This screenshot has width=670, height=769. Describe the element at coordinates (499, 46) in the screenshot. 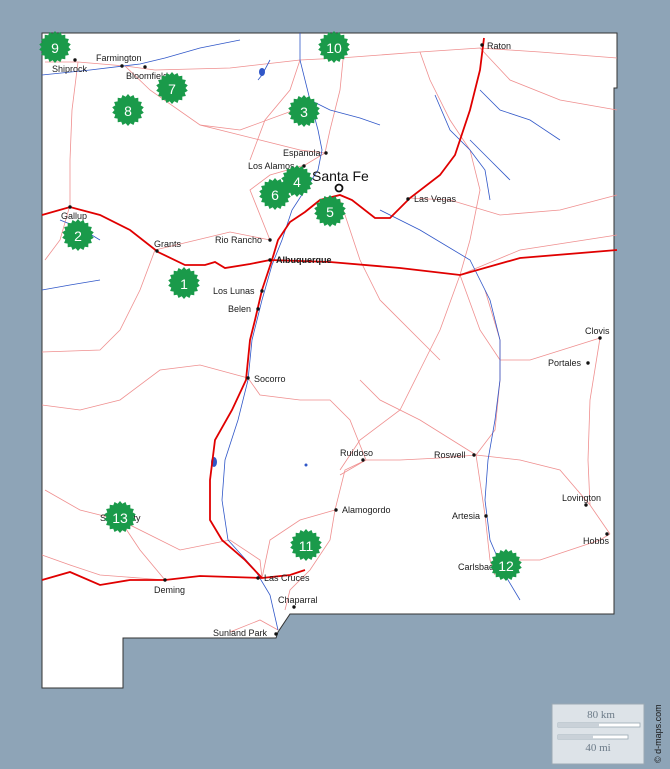

I see `city-label-raton: Raton` at that location.